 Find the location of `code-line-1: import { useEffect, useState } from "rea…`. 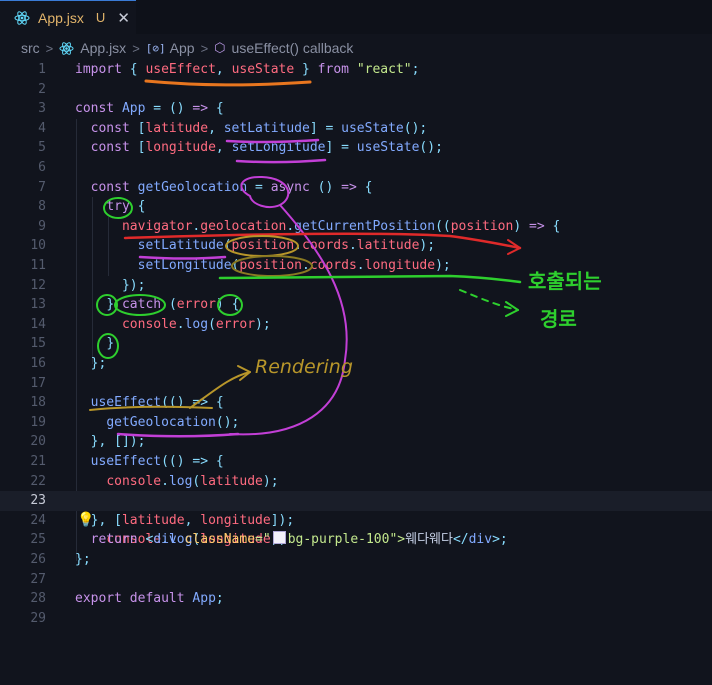

code-line-1: import { useEffect, useState } from "rea… is located at coordinates (356, 70).